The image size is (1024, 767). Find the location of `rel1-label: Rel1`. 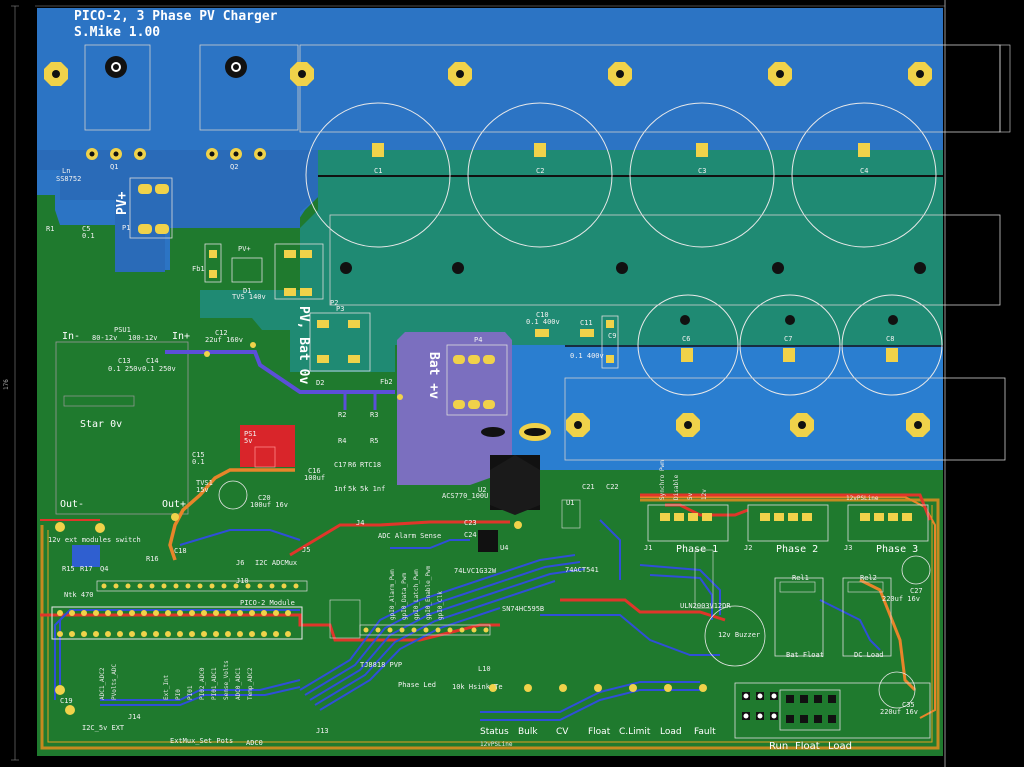

rel1-label: Rel1 is located at coordinates (800, 578).